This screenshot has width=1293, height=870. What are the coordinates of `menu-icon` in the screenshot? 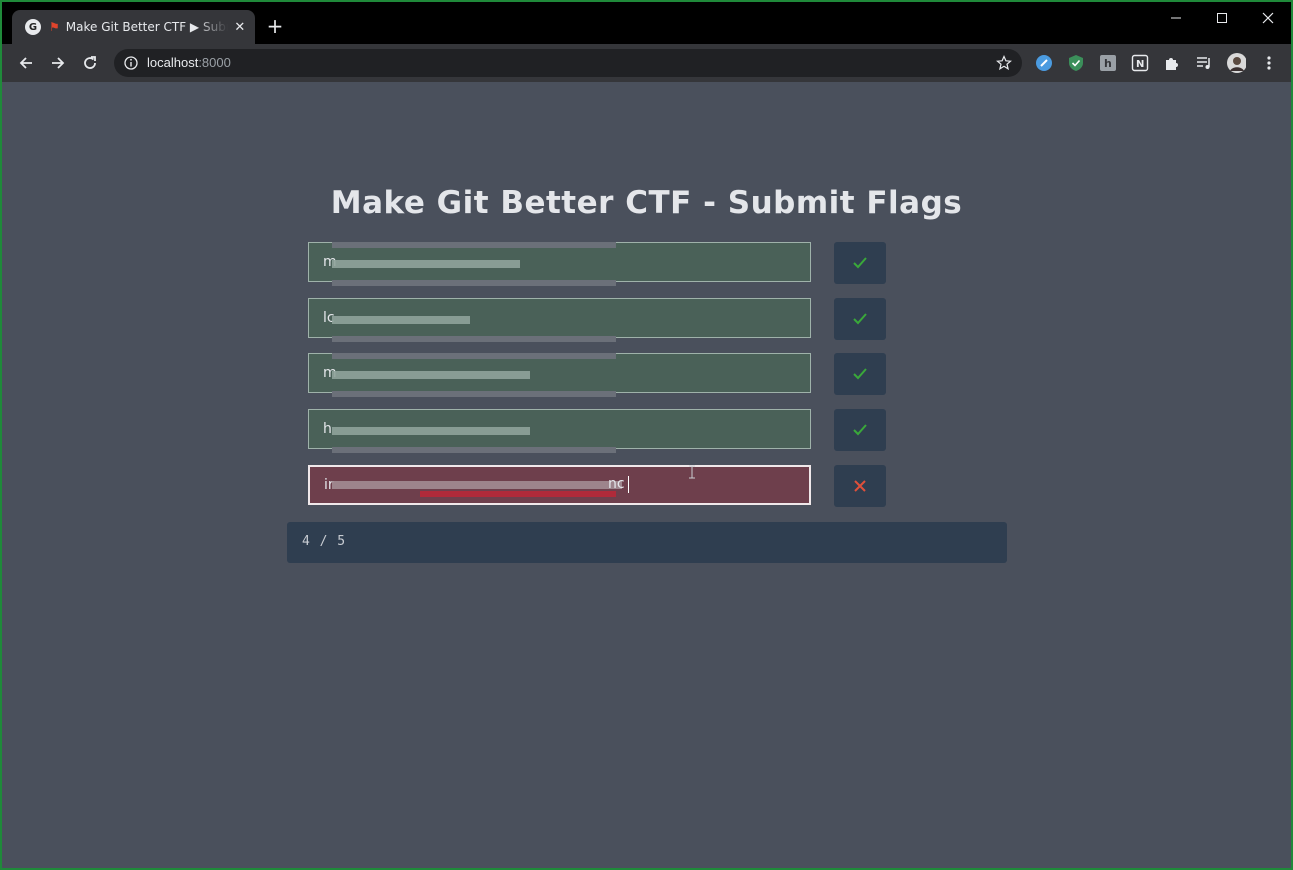 It's located at (1269, 63).